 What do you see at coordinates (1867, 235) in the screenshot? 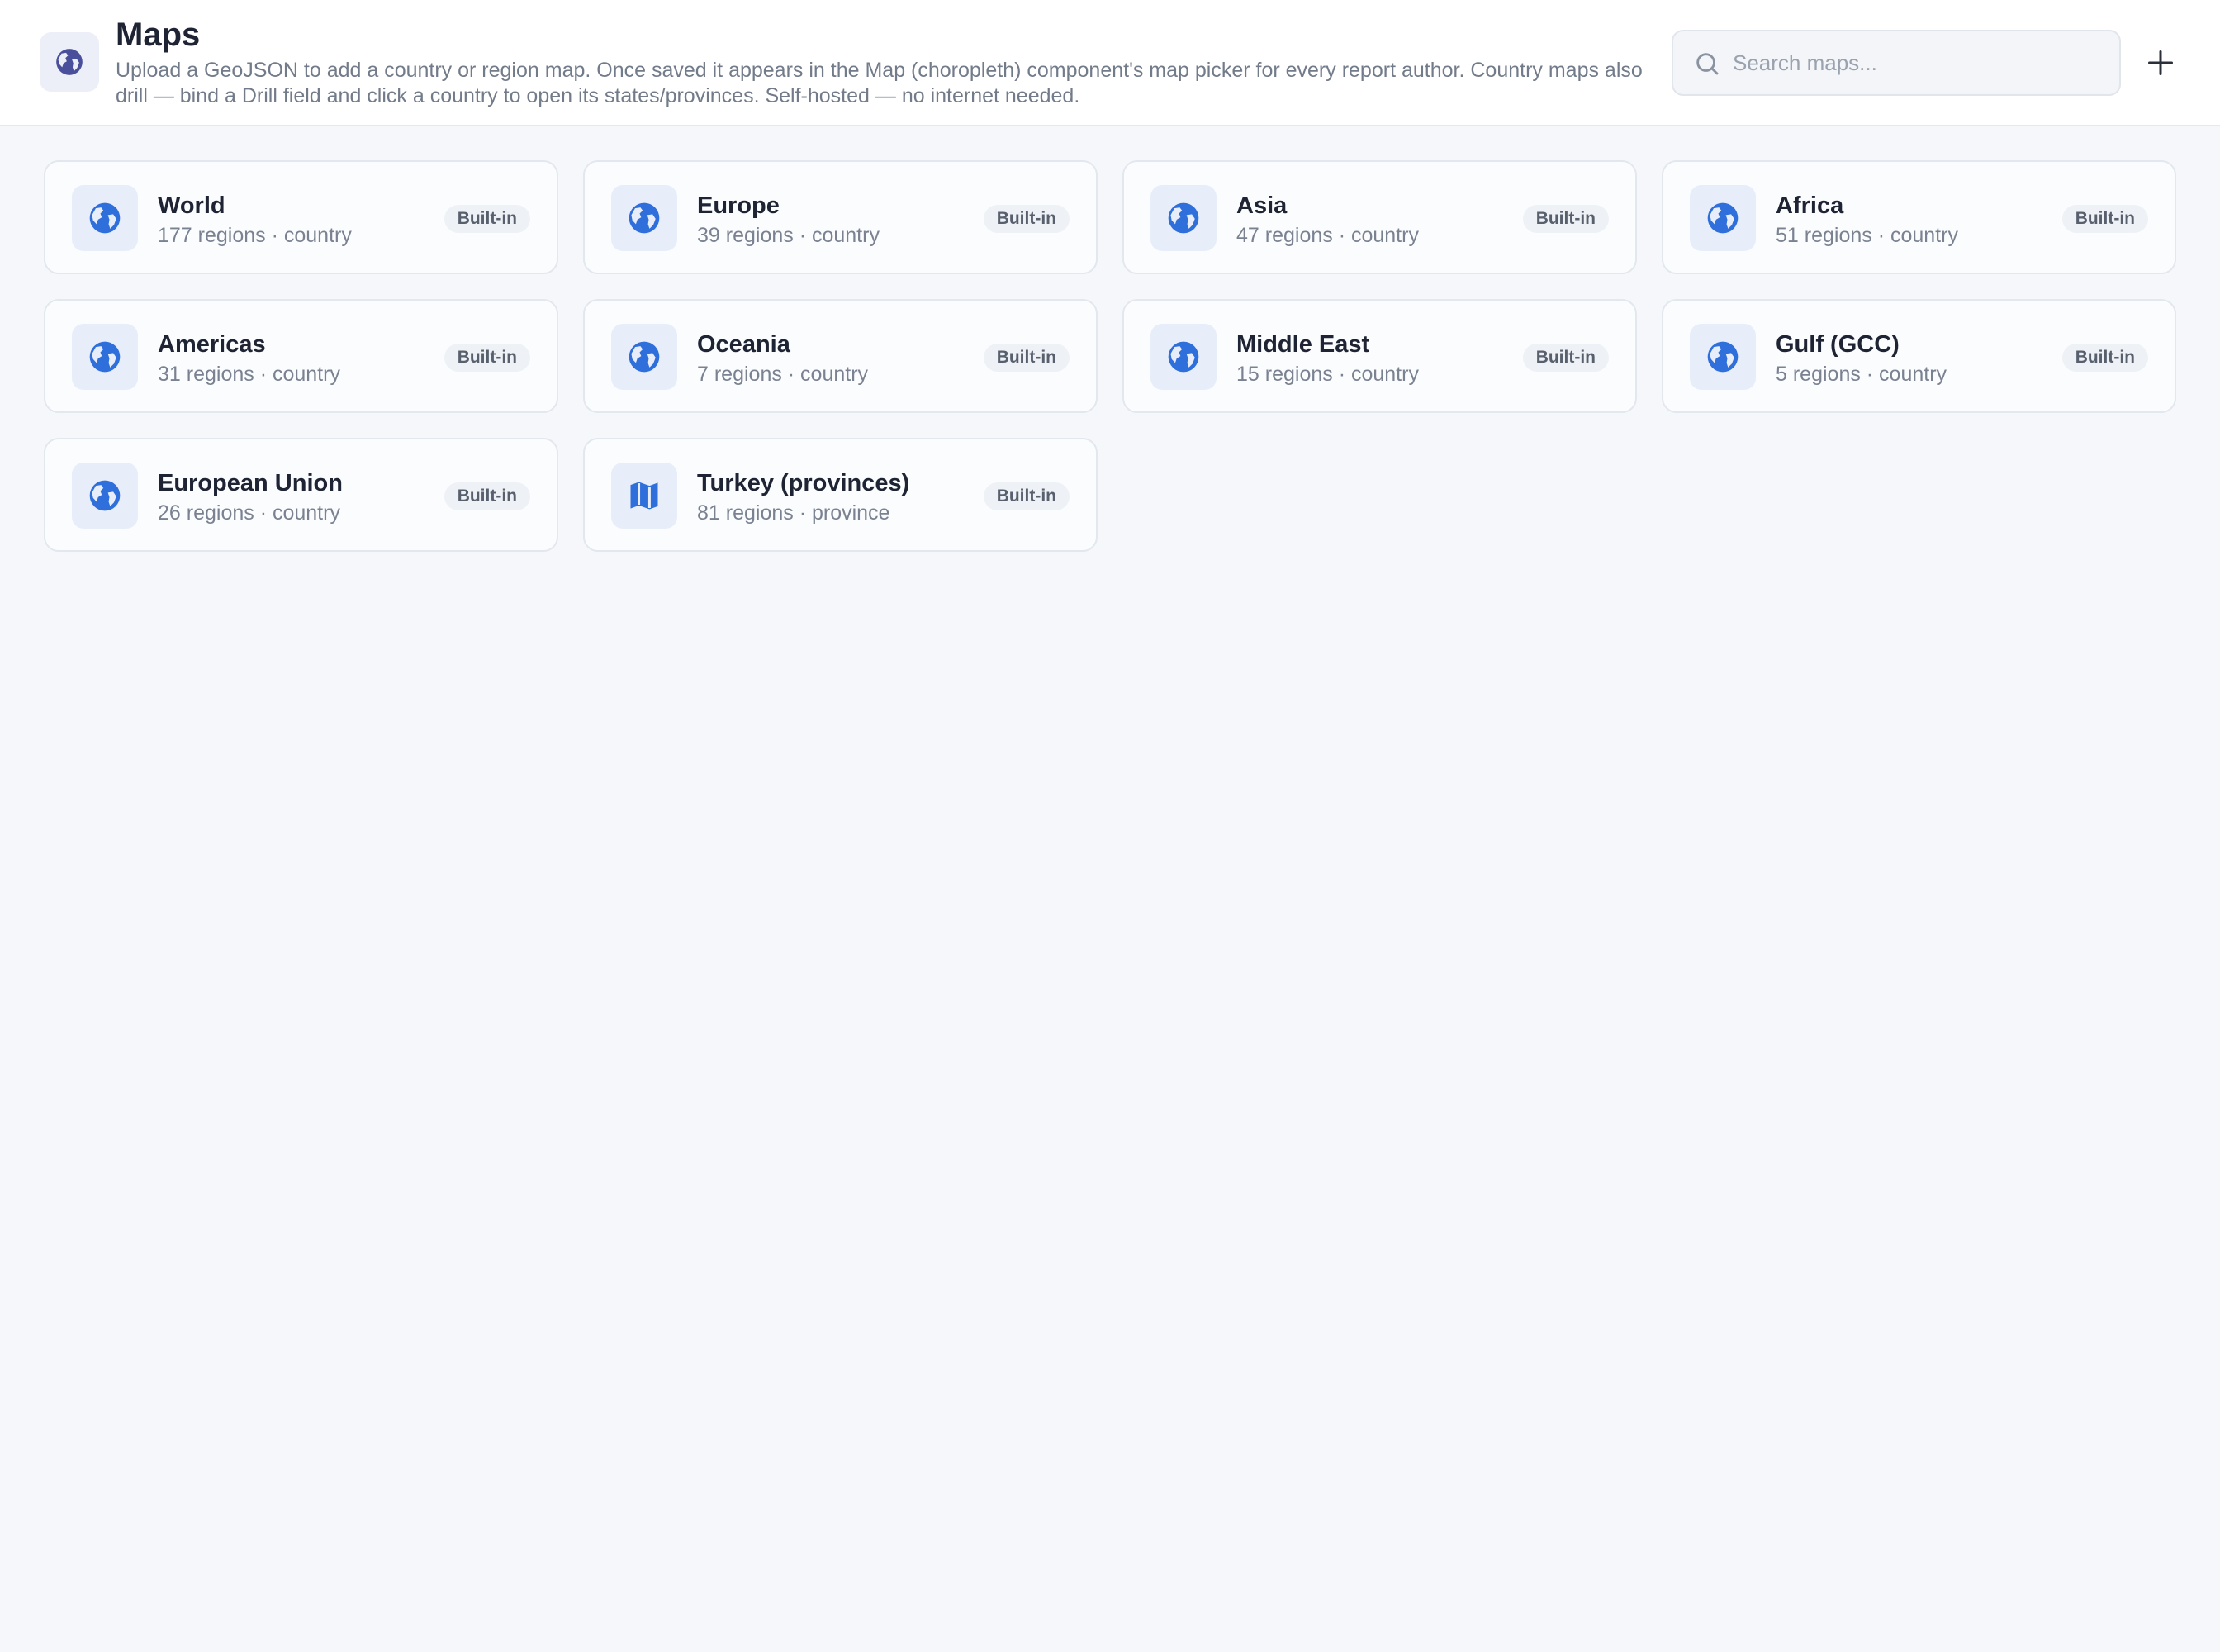
I see `map-card-subtitle: 51 regions · country` at bounding box center [1867, 235].